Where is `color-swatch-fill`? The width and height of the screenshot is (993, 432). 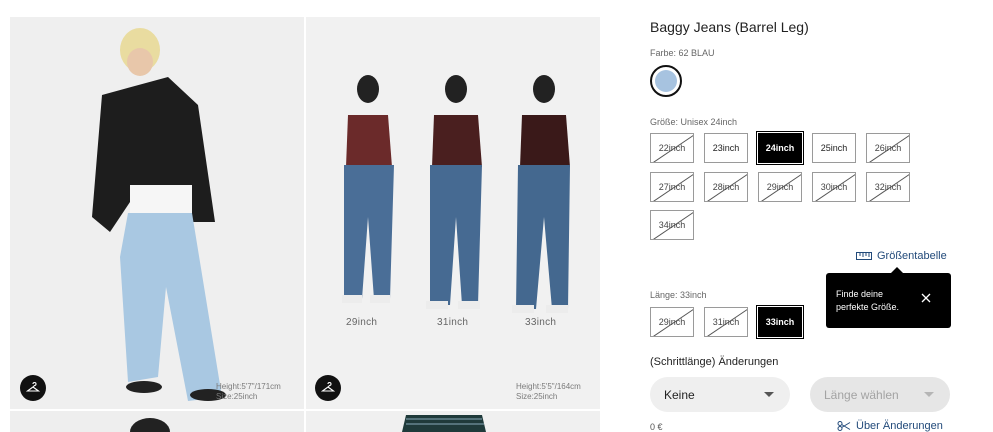 color-swatch-fill is located at coordinates (666, 81).